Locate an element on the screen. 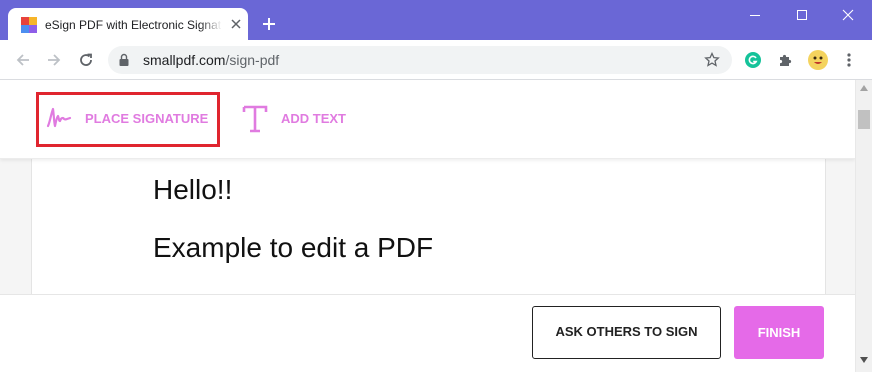 The image size is (872, 372). url-path: /sign-pdf is located at coordinates (252, 60).